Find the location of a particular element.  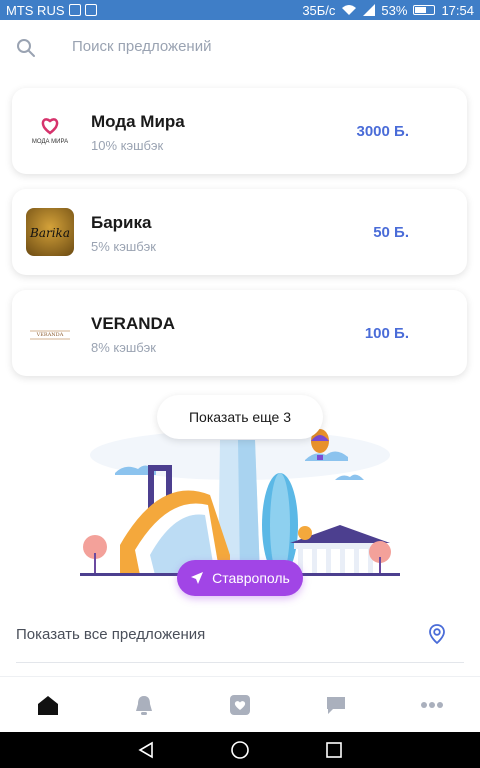

moda-mira-logo-text: МОДА МИРА is located at coordinates (50, 142).